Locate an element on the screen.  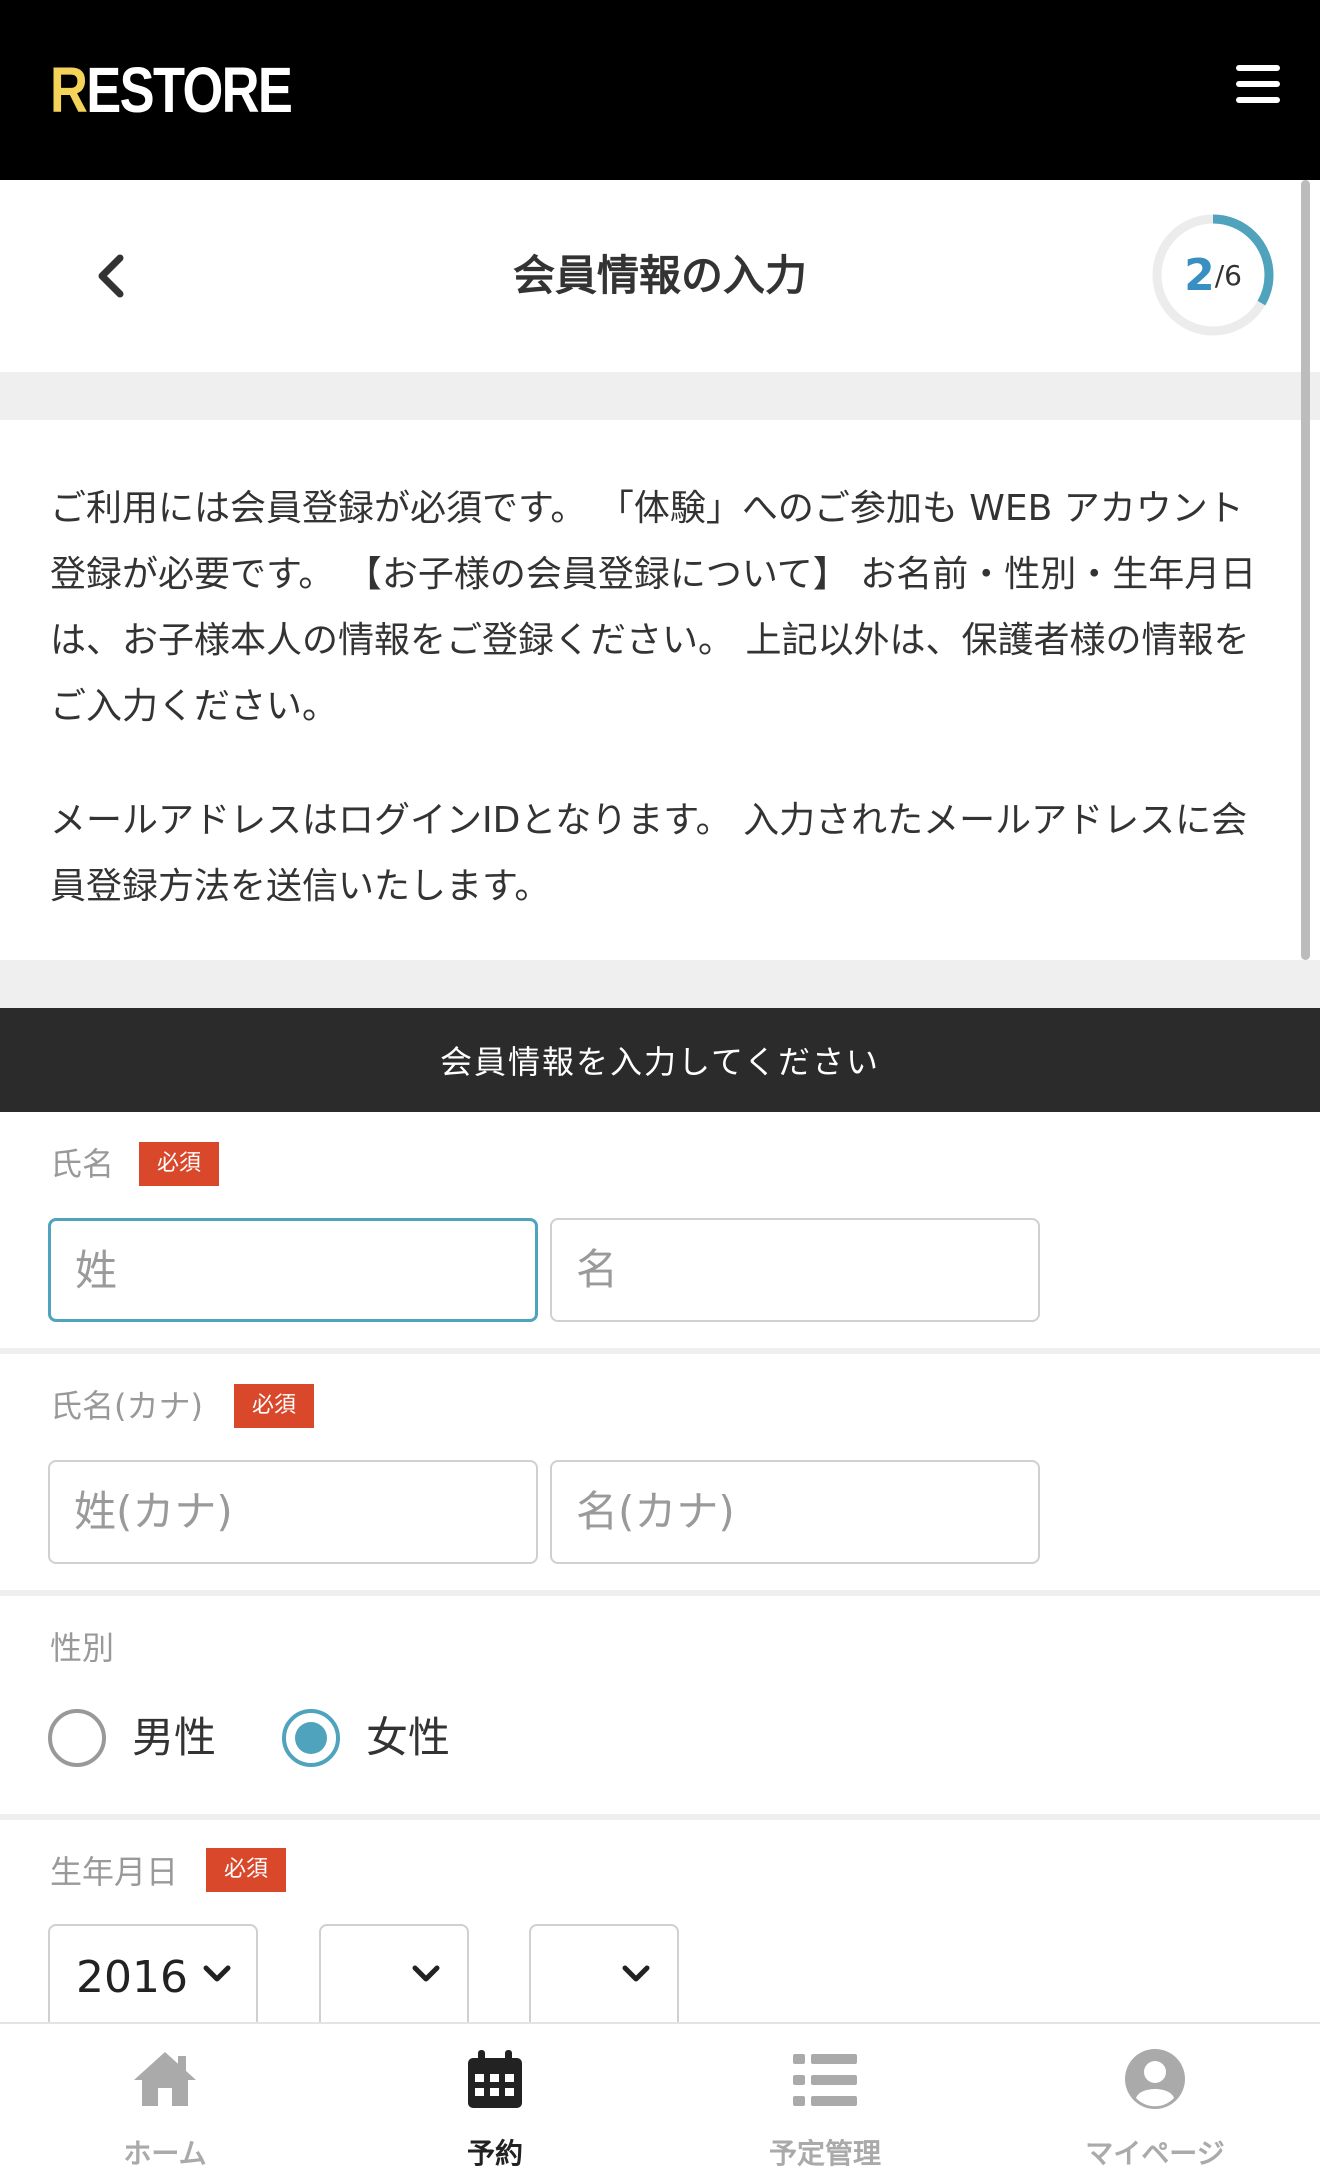
calendar-icon is located at coordinates (495, 2079).